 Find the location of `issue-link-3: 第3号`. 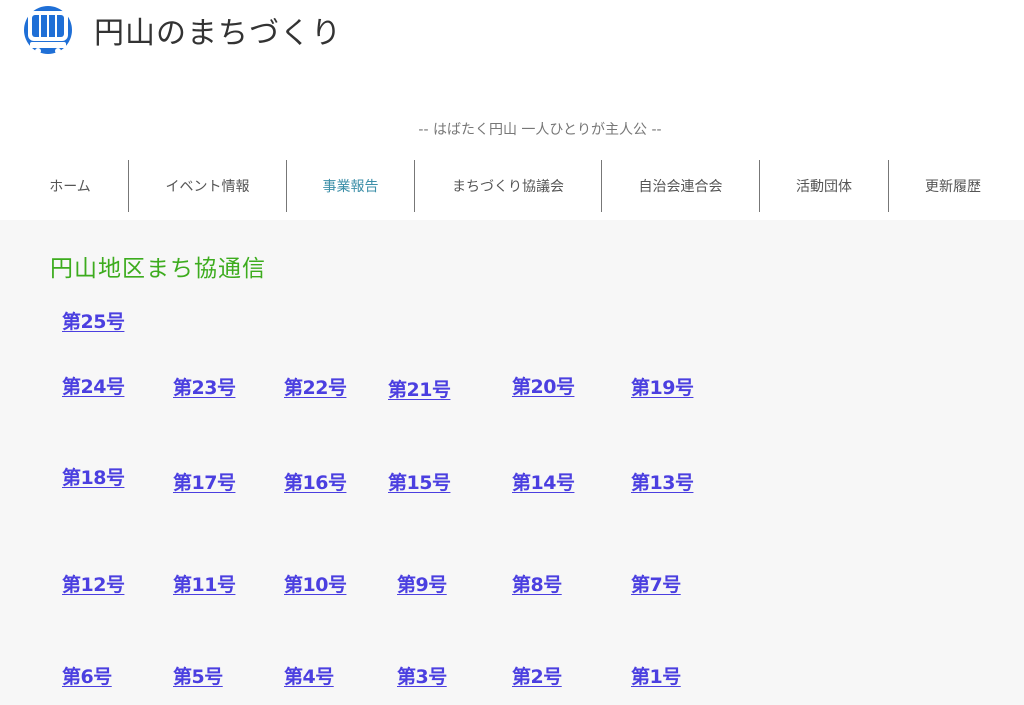

issue-link-3: 第3号 is located at coordinates (422, 675).